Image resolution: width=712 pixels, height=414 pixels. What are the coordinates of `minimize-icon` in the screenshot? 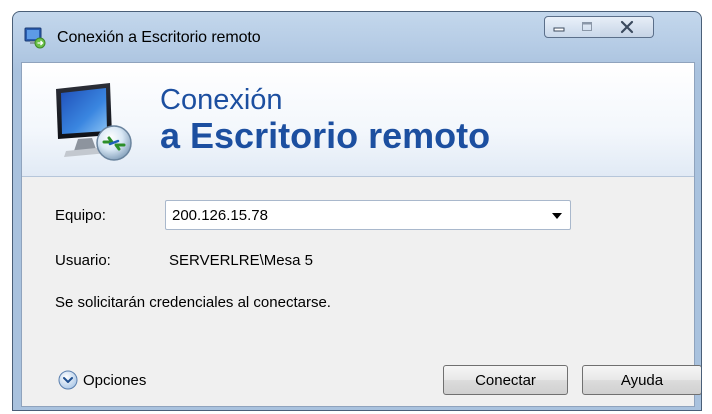 It's located at (559, 29).